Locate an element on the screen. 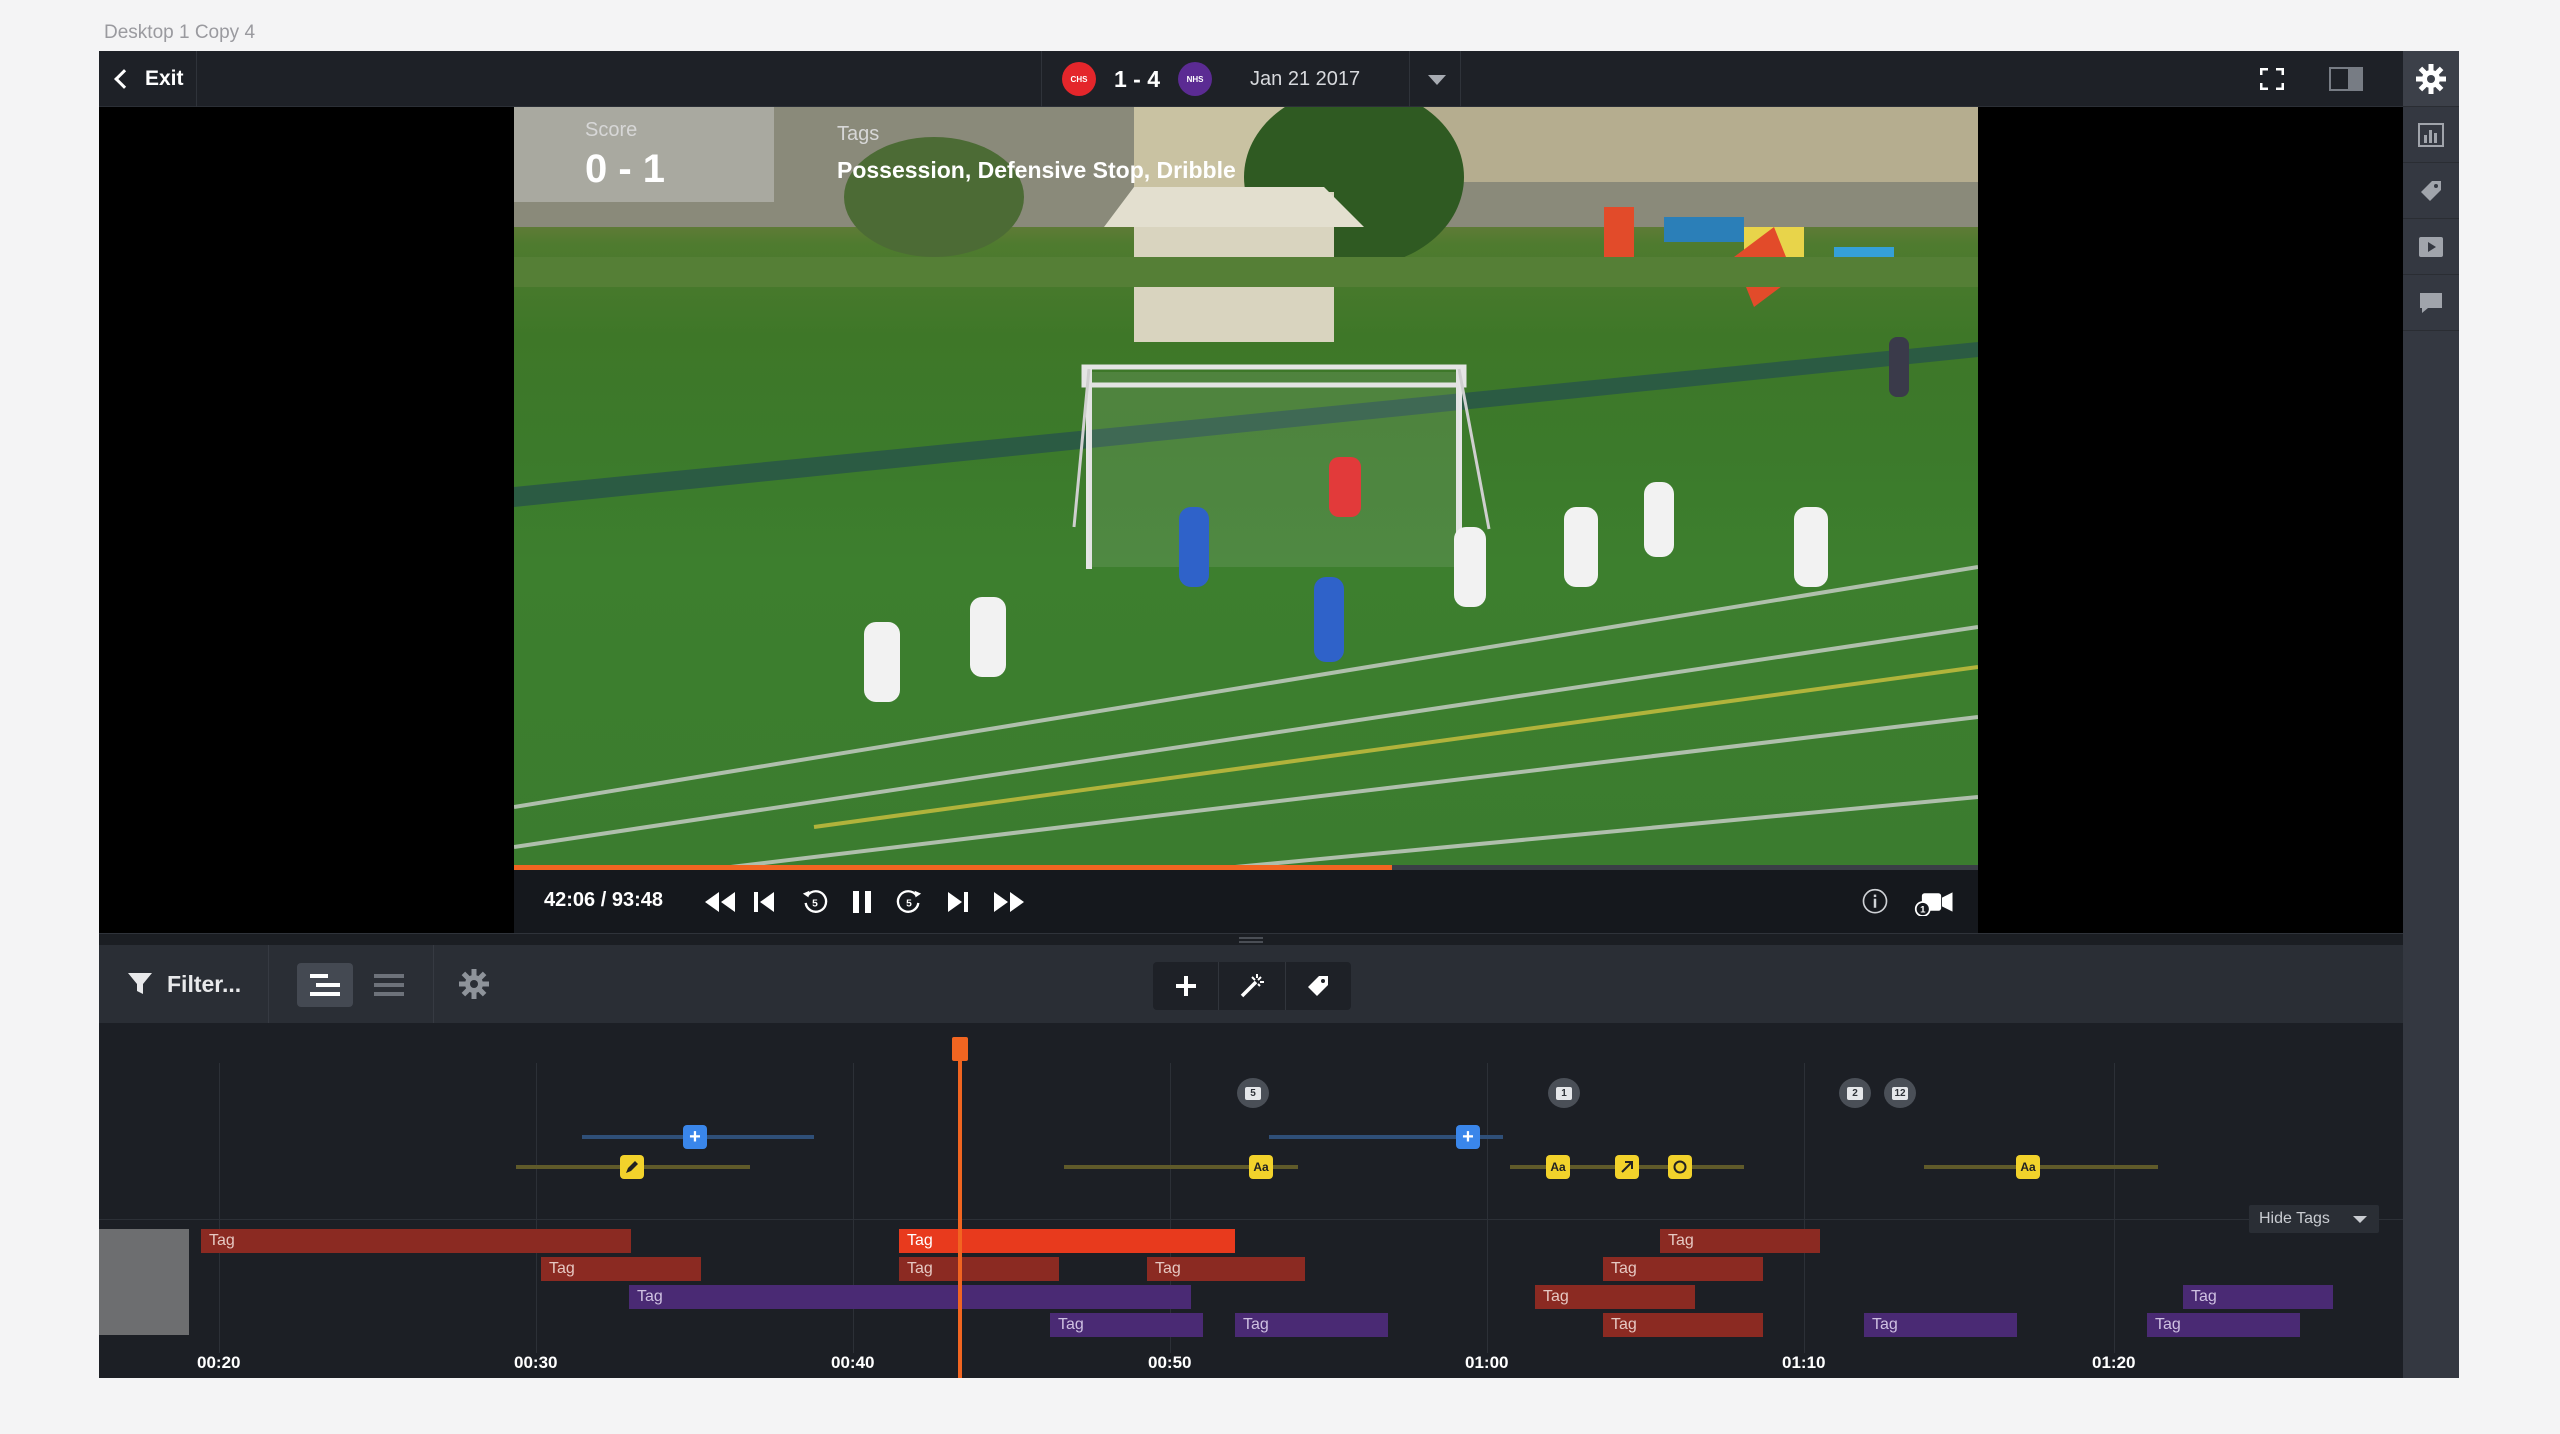  pen-icon is located at coordinates (632, 1167).